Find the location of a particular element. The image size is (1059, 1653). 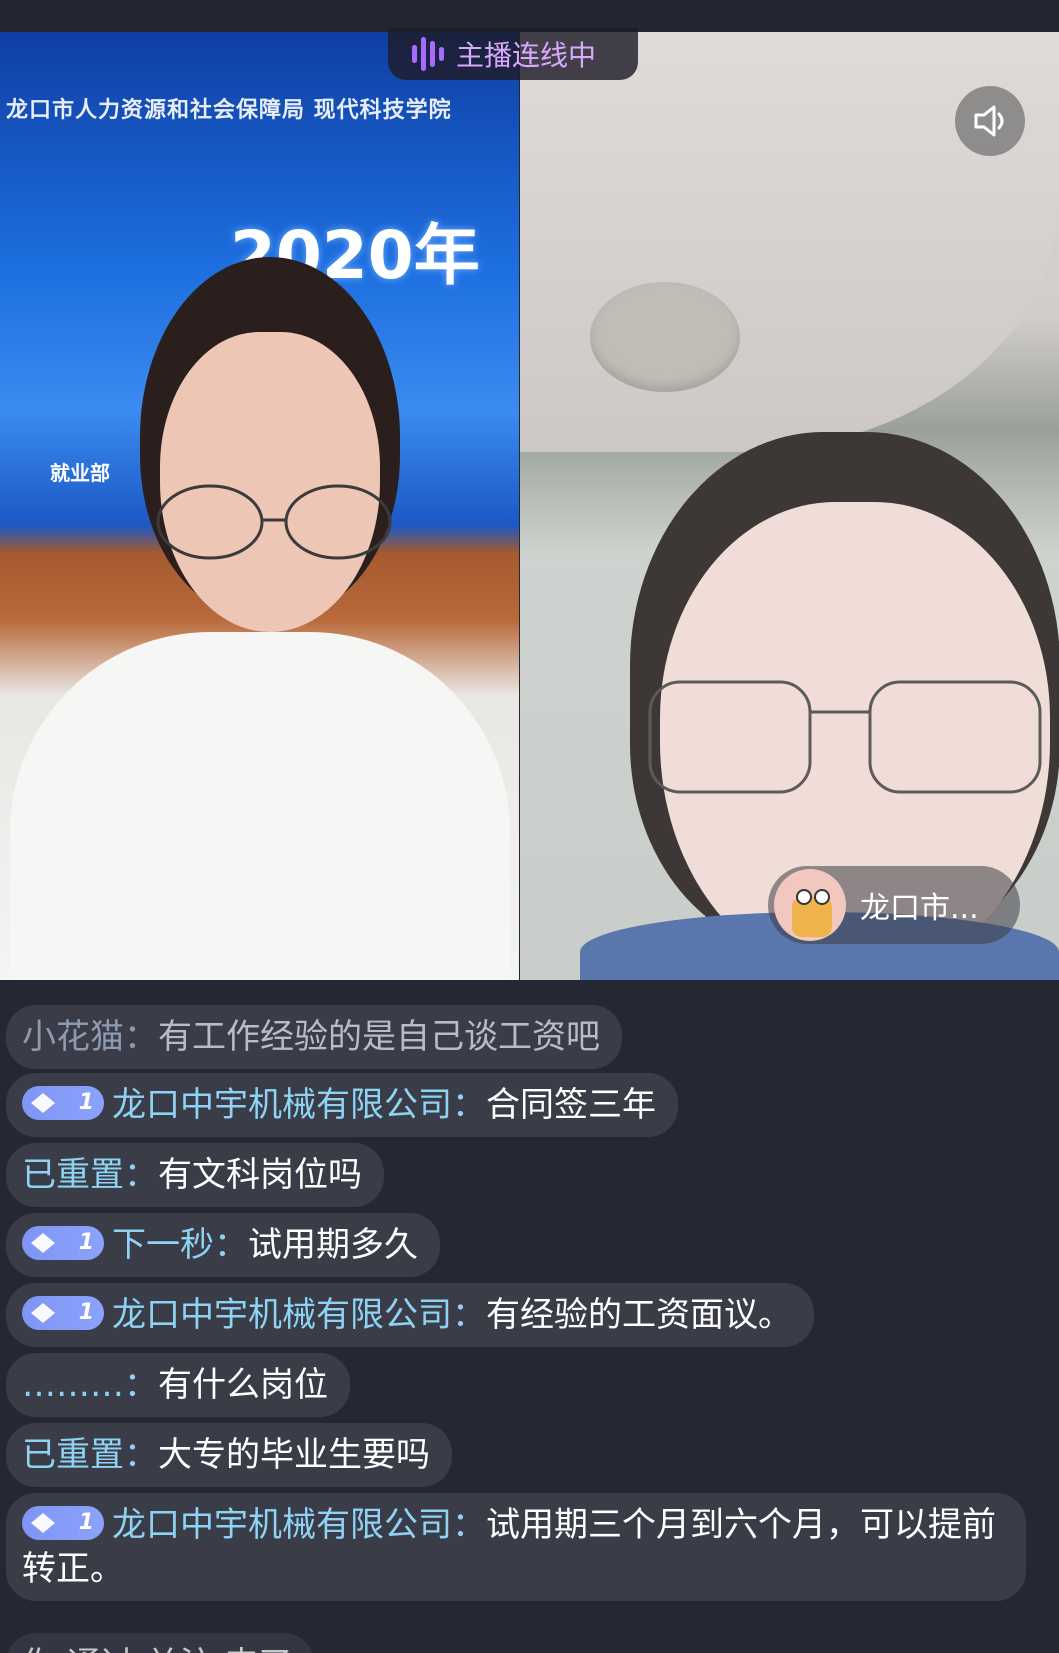

sound-wave-icon is located at coordinates (428, 54).